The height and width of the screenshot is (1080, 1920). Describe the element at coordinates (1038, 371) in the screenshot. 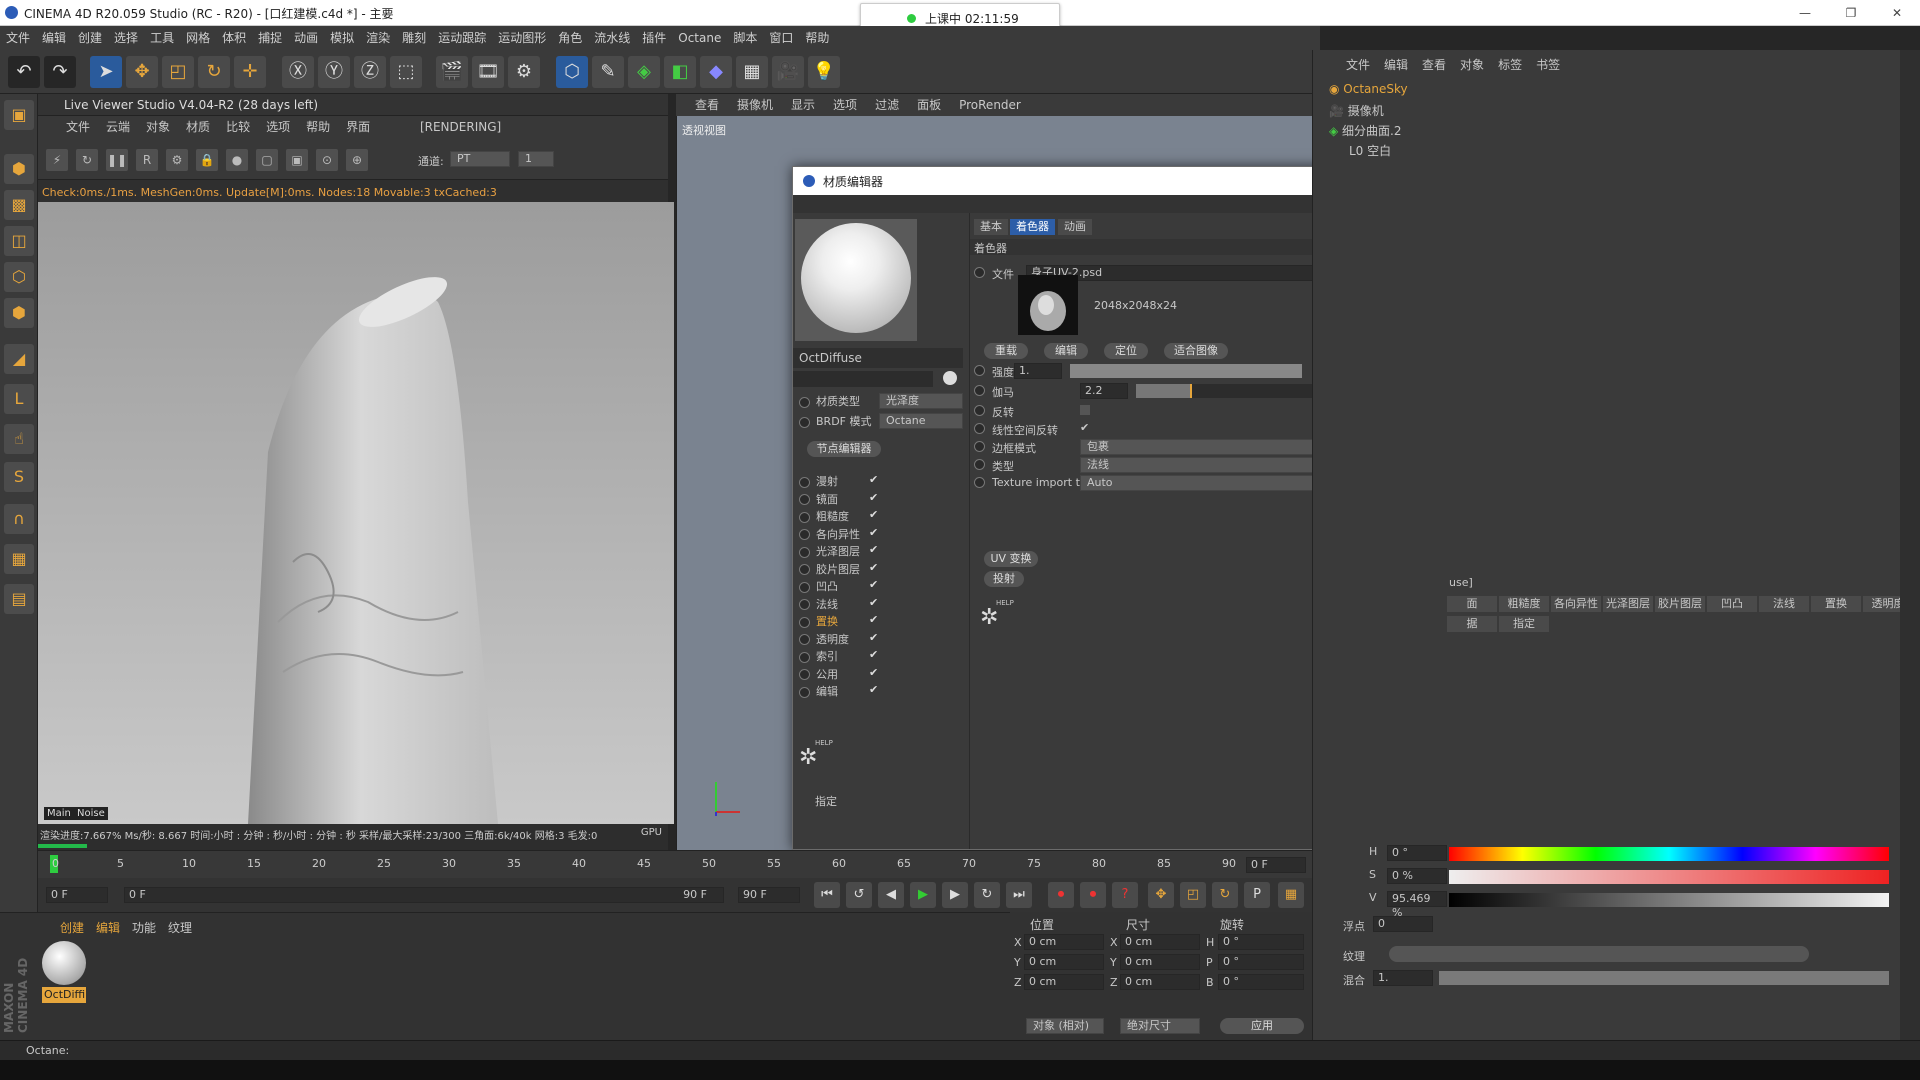

I see `intensity-field: 1.` at that location.